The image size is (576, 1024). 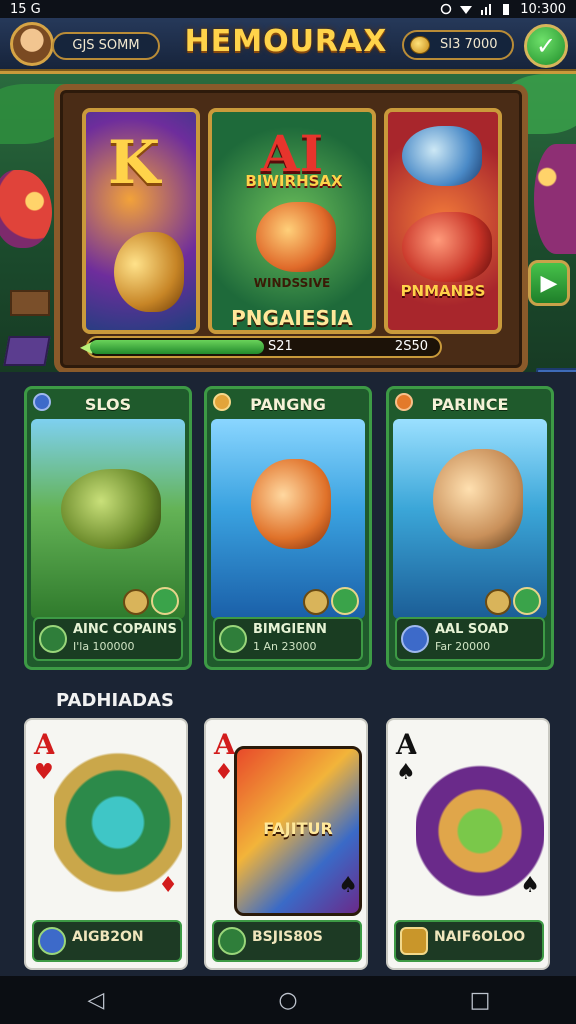 I want to click on game-card: PARINCE AAL SOAD Far 20000, so click(x=470, y=528).